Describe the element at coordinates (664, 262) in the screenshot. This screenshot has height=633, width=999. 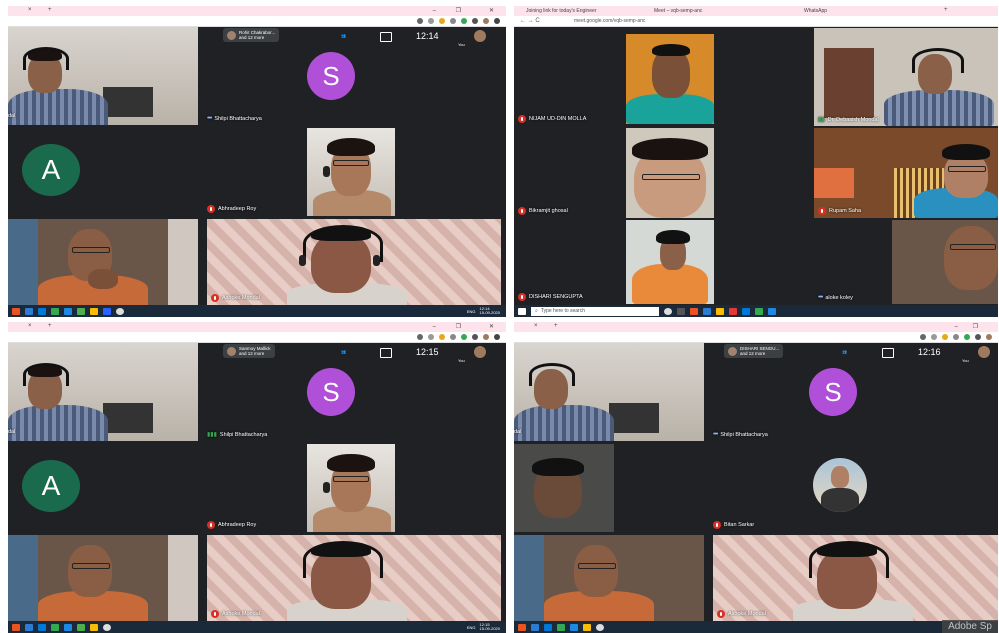
I see `participant-tile: DISHARI SENGUPTA` at that location.